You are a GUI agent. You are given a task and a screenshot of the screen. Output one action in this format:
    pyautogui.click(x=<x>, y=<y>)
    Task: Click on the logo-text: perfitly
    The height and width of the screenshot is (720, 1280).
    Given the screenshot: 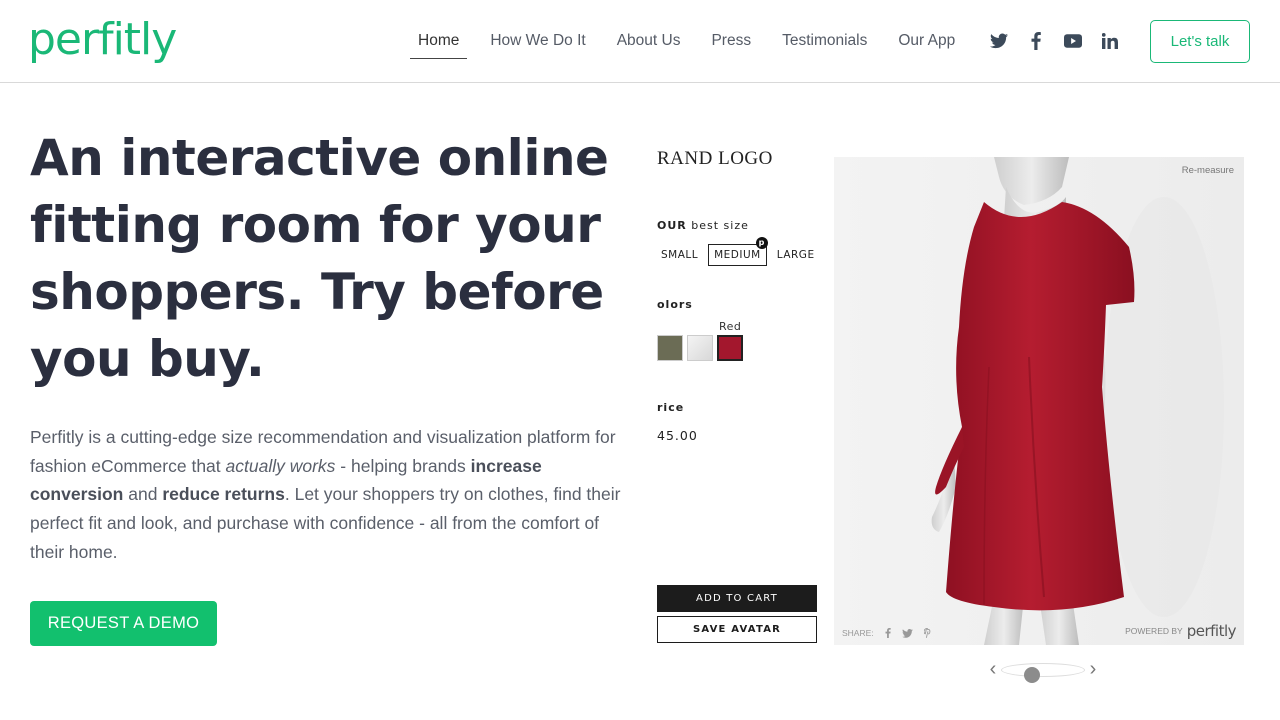 What is the action you would take?
    pyautogui.click(x=102, y=39)
    